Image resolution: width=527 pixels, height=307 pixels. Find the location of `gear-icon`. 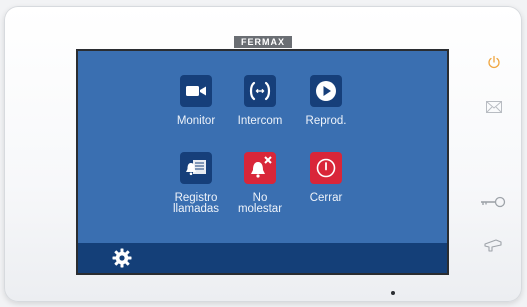

gear-icon is located at coordinates (122, 258).